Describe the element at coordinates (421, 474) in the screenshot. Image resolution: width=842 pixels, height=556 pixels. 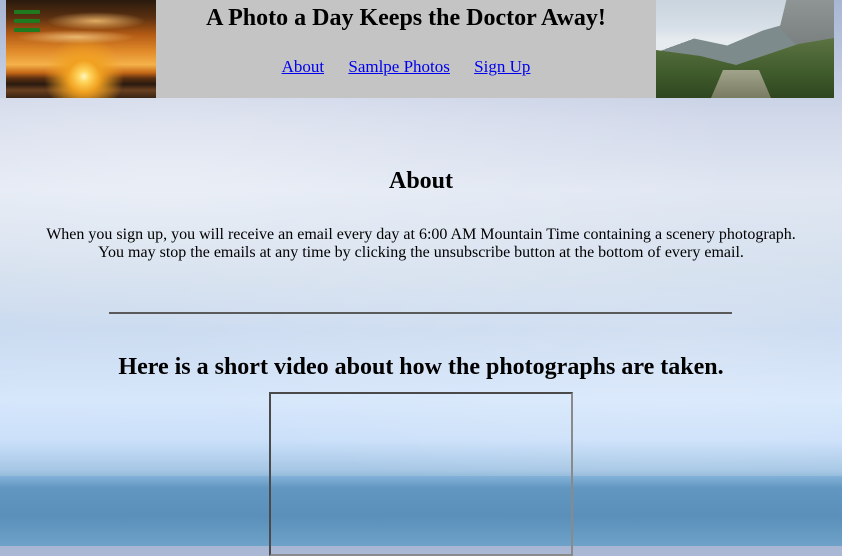
I see `video-player` at that location.